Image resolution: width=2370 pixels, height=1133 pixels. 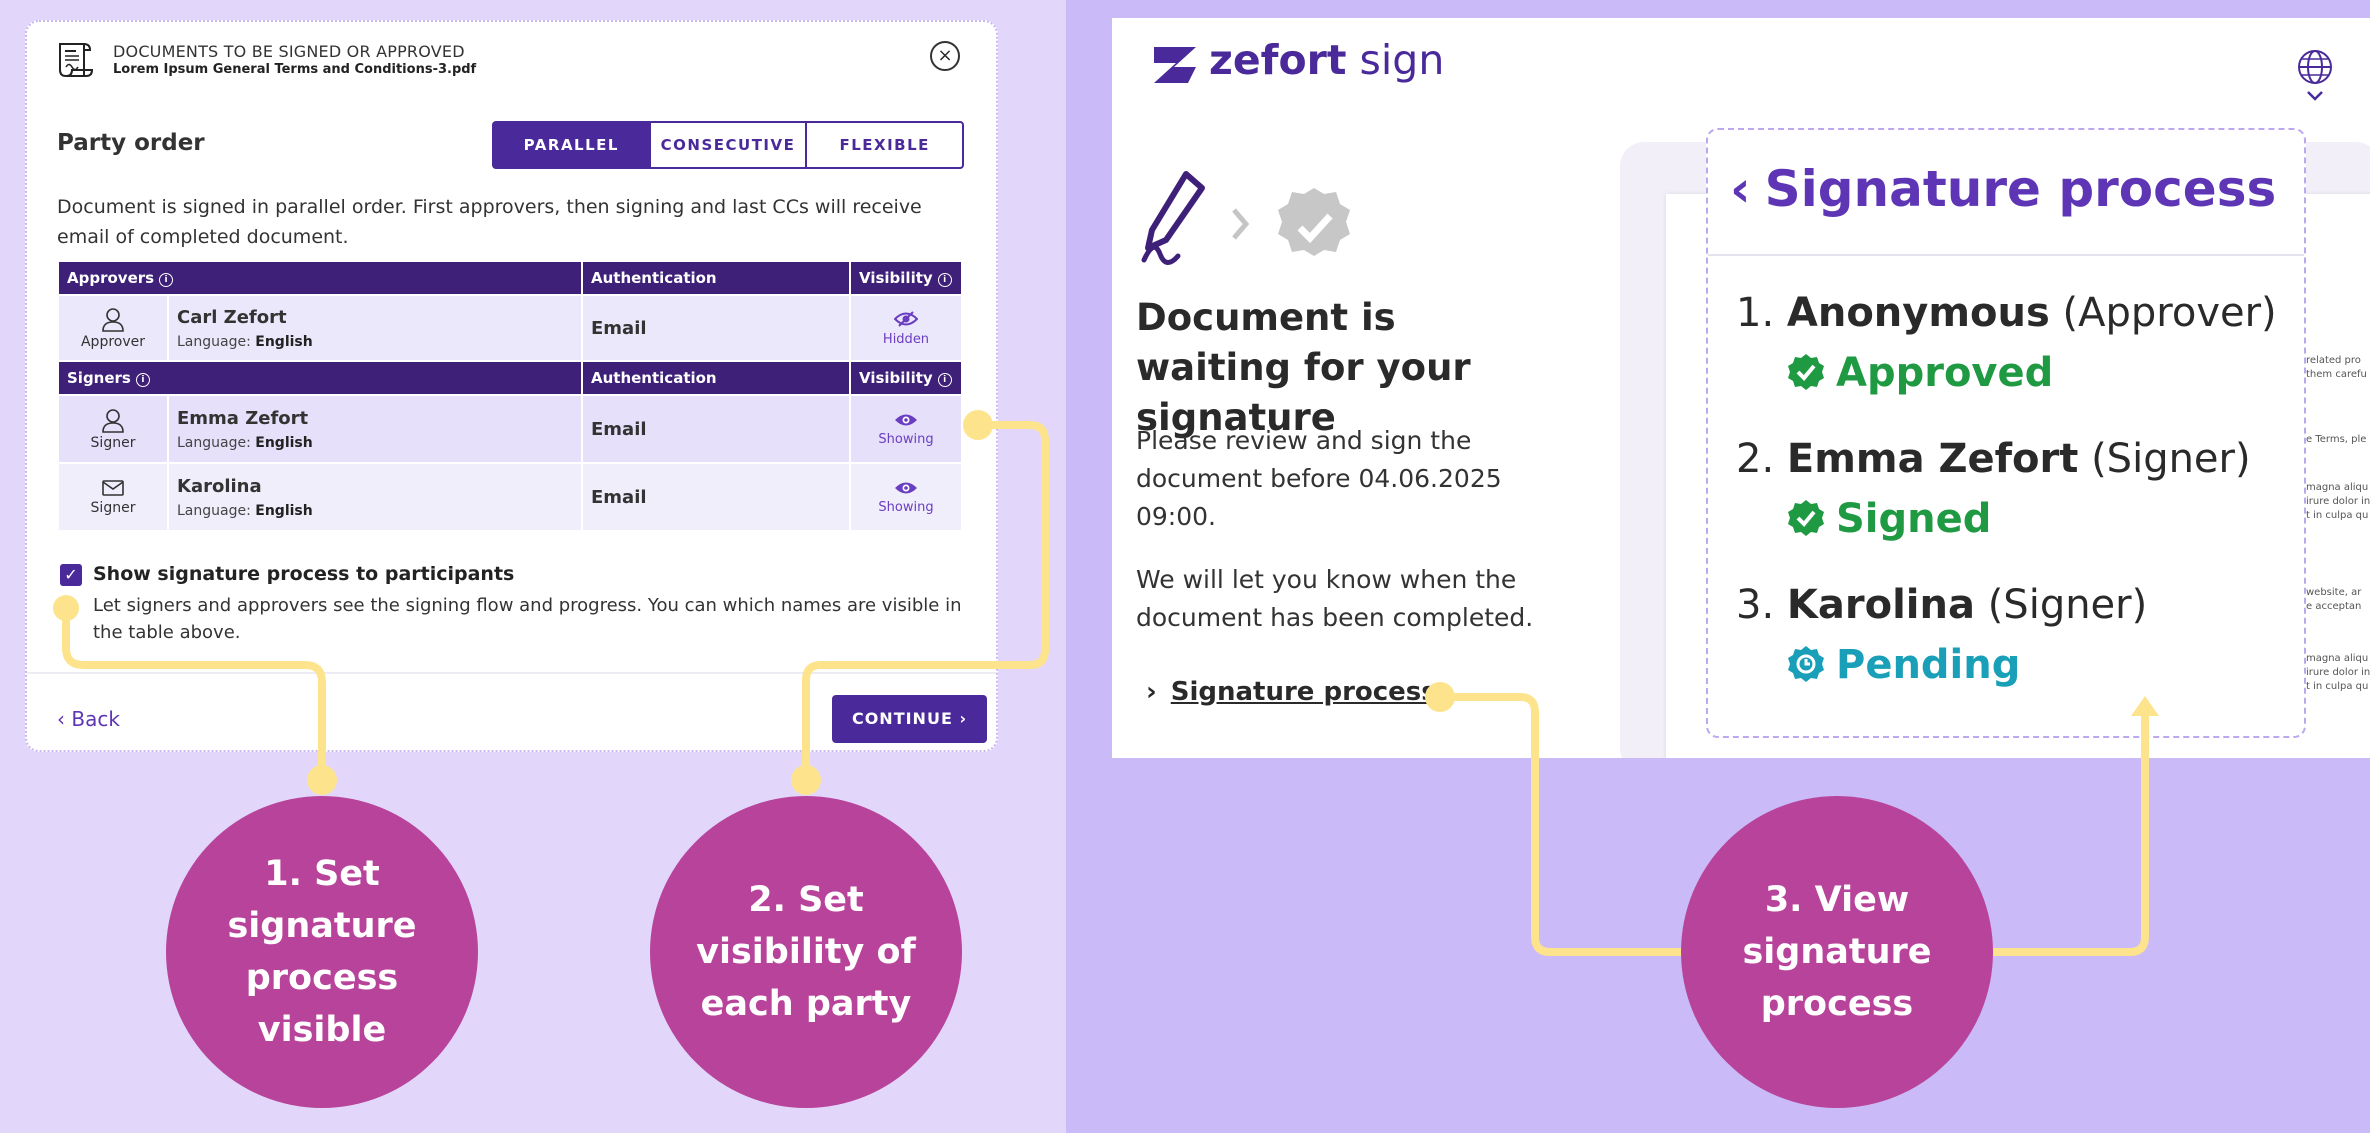 I want to click on step-bubble-2-text: 2. Set visibility of each party, so click(x=806, y=952).